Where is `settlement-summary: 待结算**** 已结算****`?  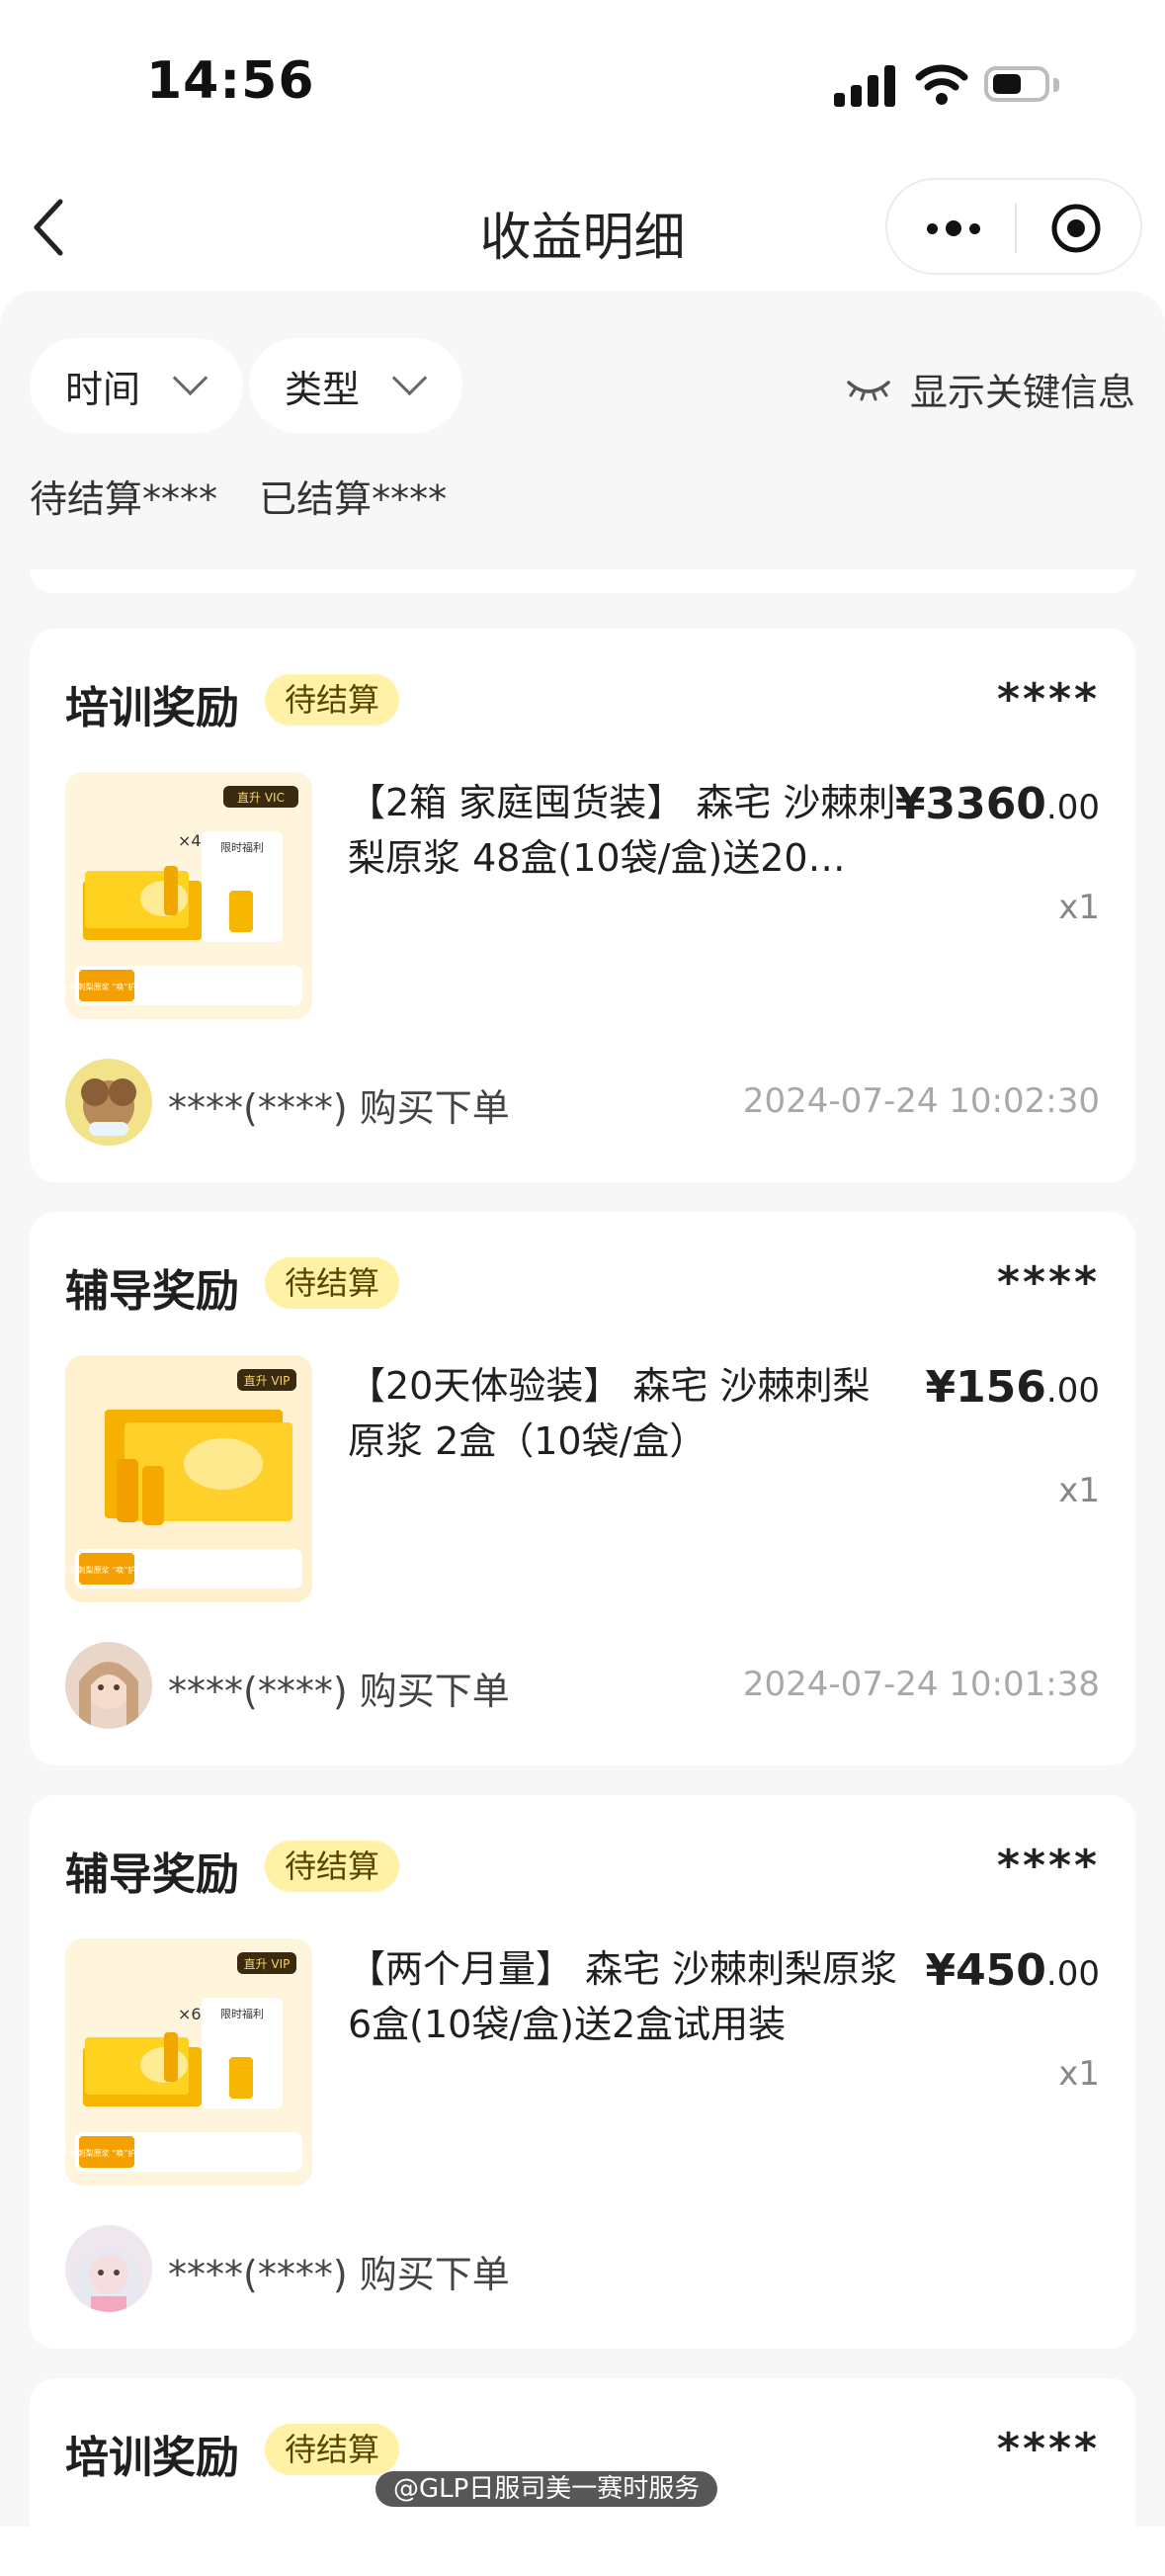
settlement-summary: 待结算**** 已结算**** is located at coordinates (253, 496).